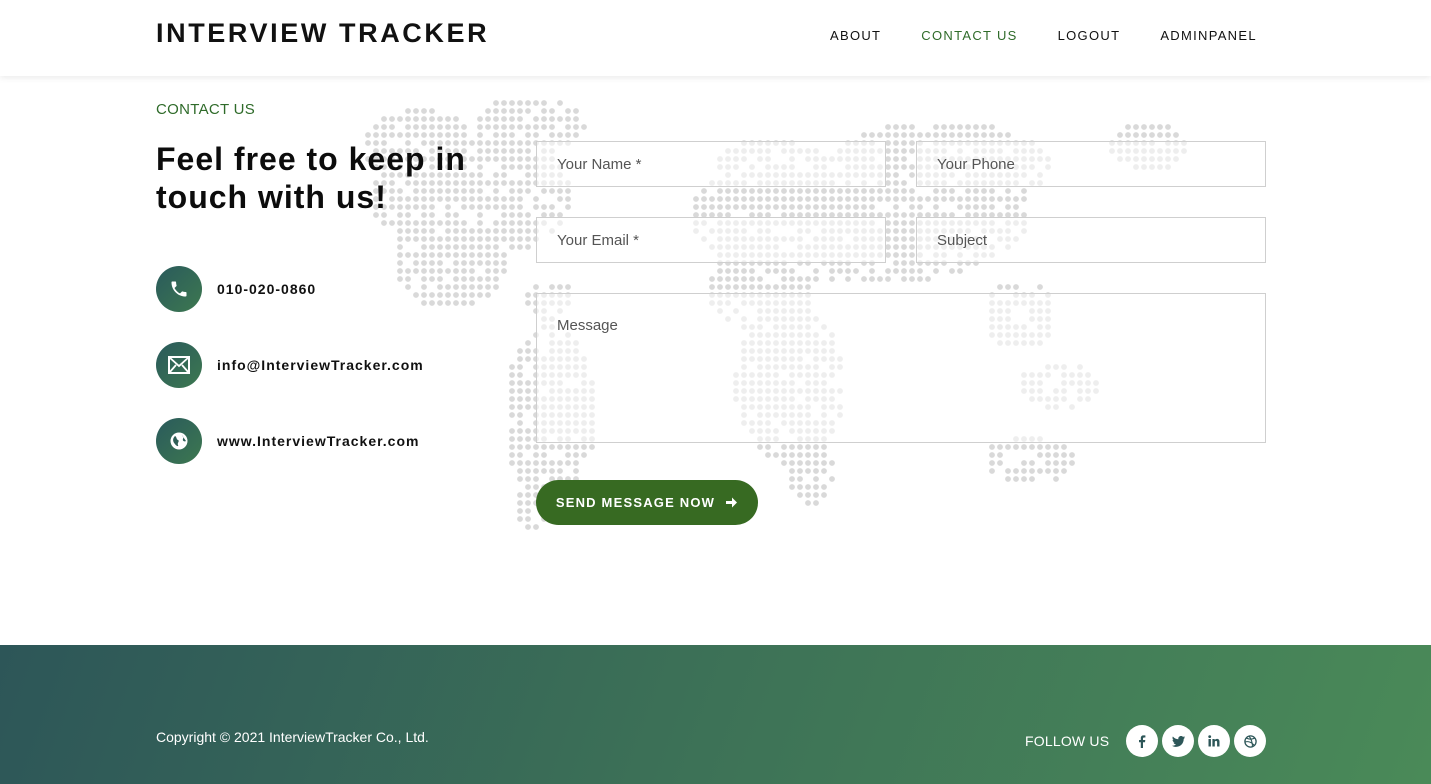 This screenshot has width=1431, height=784. What do you see at coordinates (647, 502) in the screenshot?
I see `send-message-button: SEND MESSAGE NOW` at bounding box center [647, 502].